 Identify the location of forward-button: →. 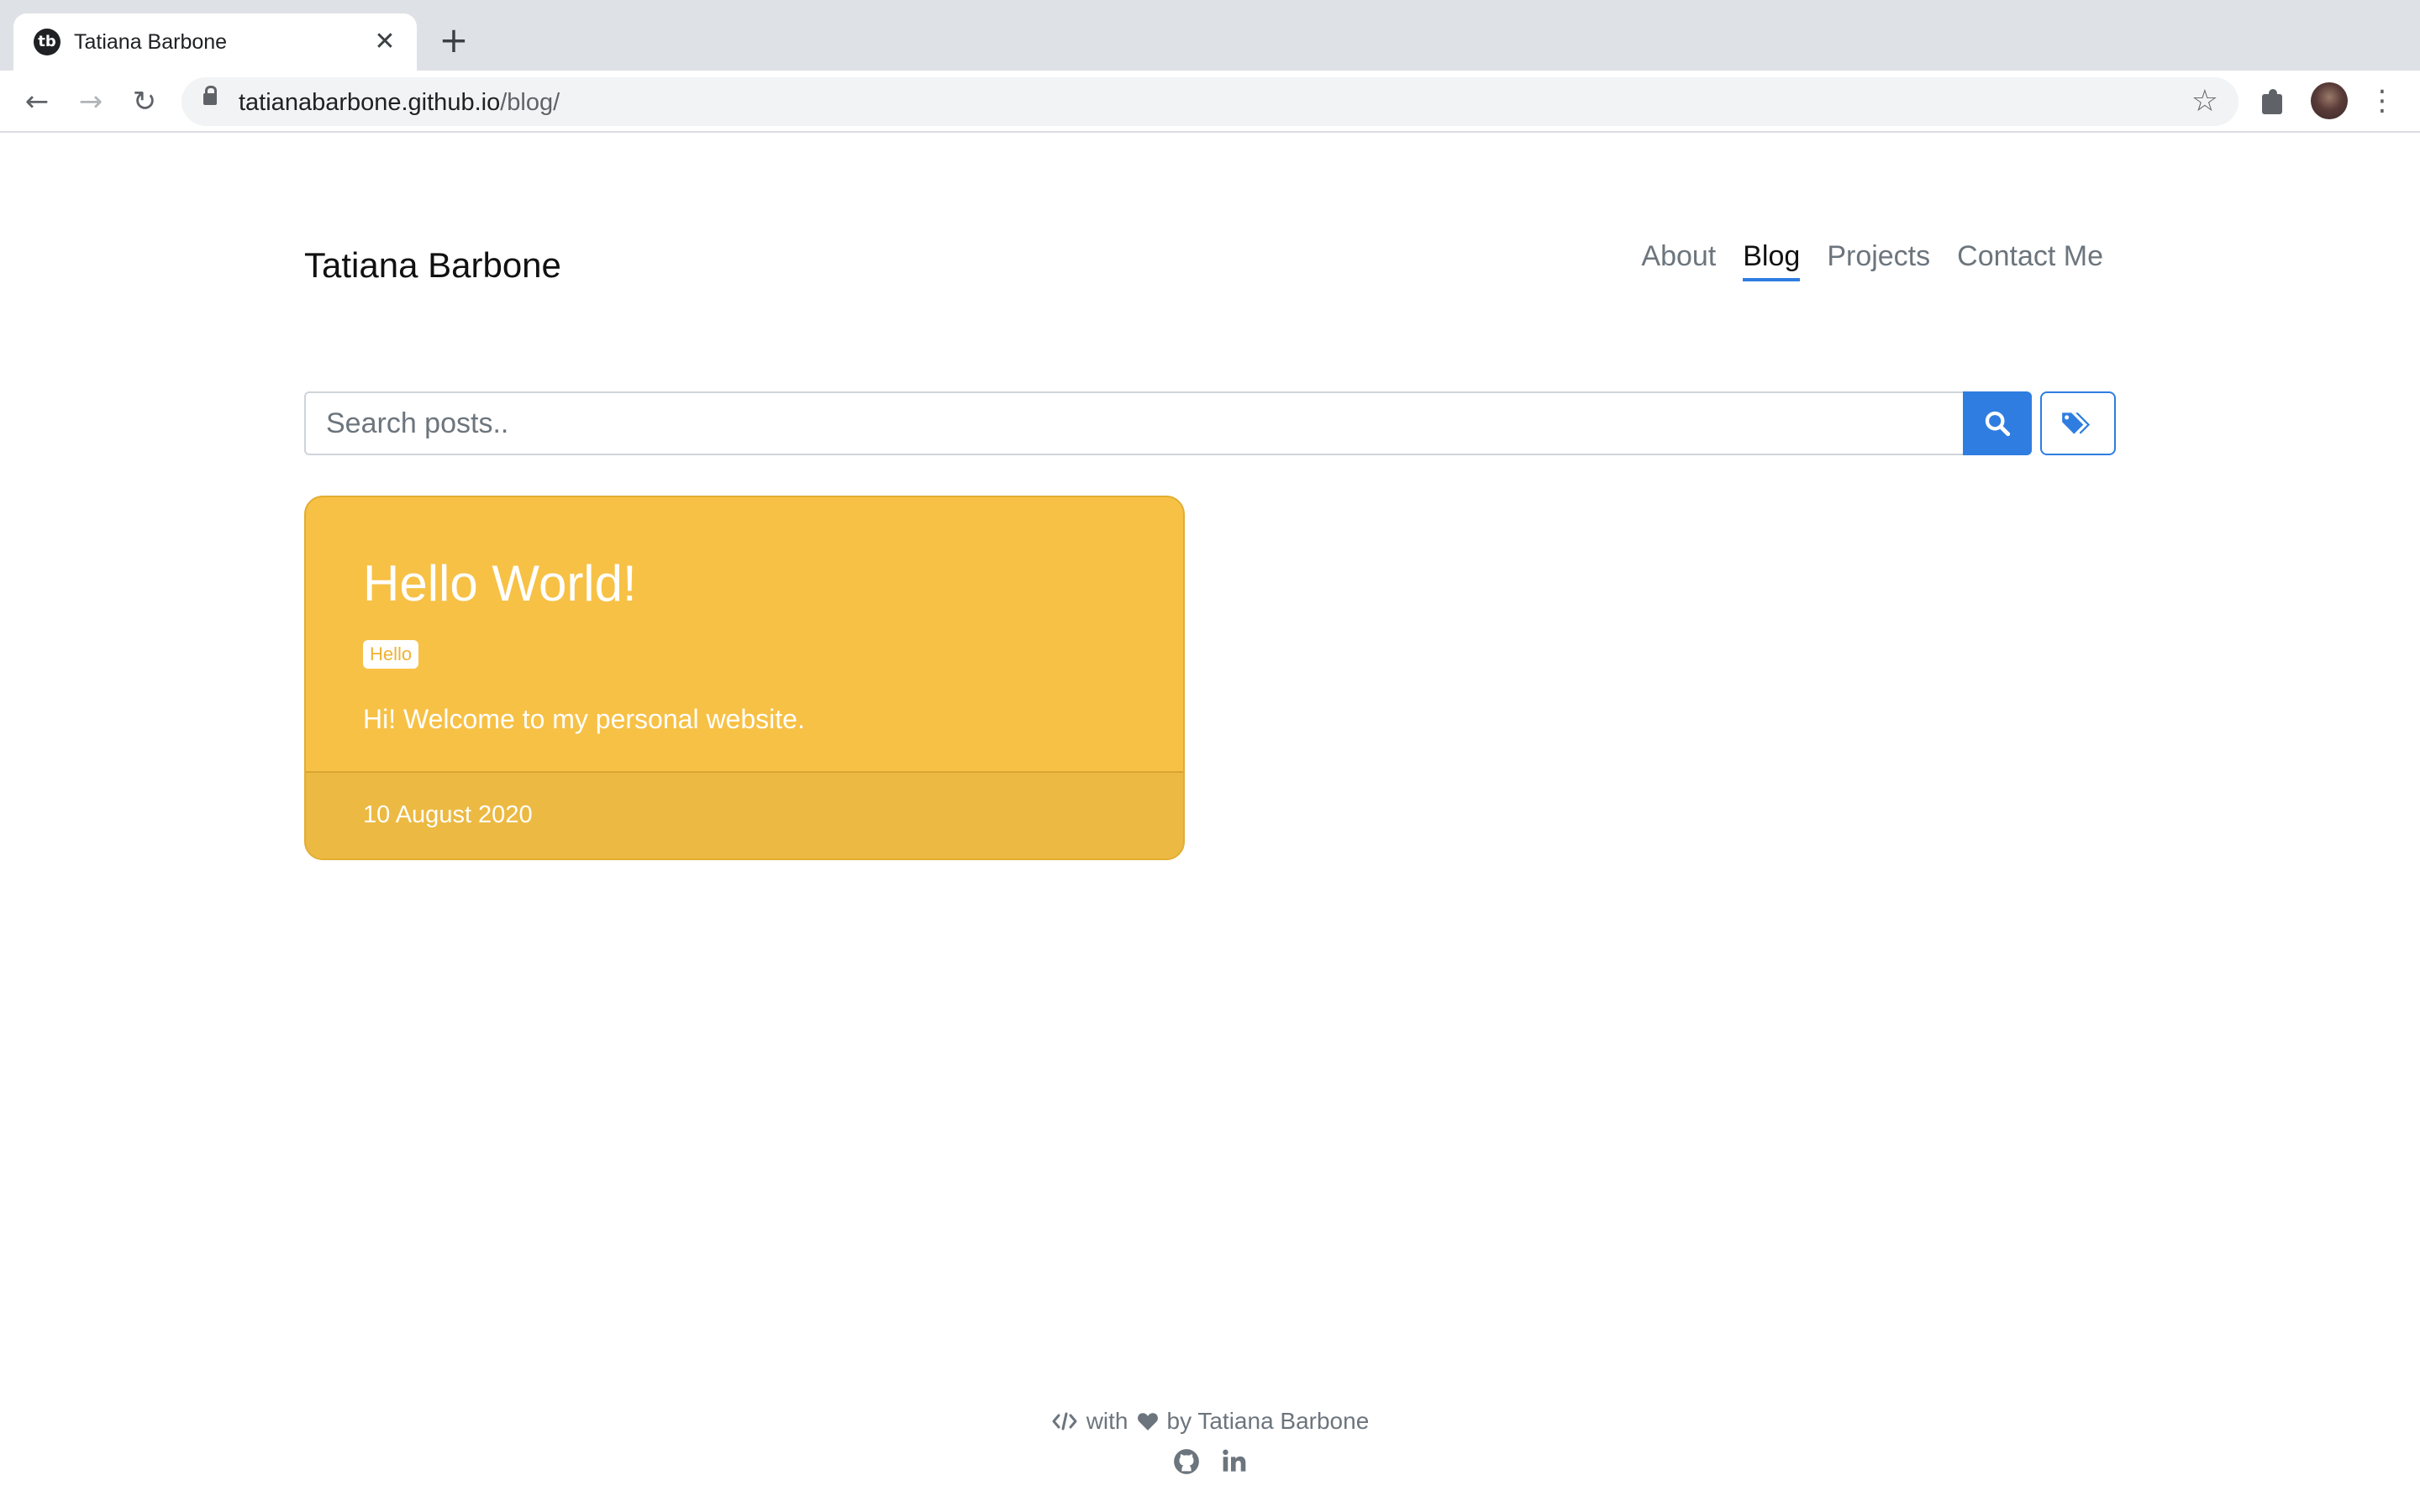
(91, 101).